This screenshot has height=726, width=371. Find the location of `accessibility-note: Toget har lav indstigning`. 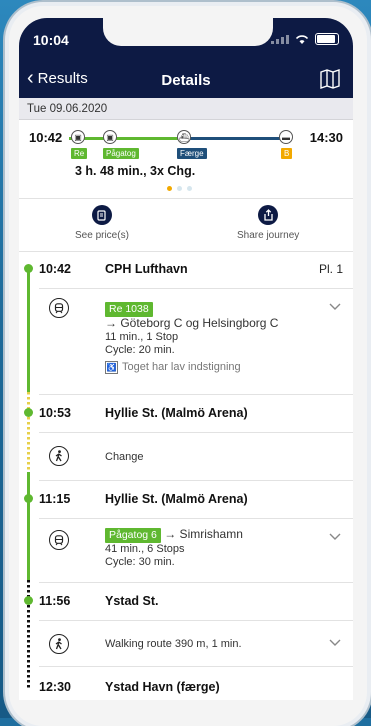

accessibility-note: Toget har lav indstigning is located at coordinates (181, 367).